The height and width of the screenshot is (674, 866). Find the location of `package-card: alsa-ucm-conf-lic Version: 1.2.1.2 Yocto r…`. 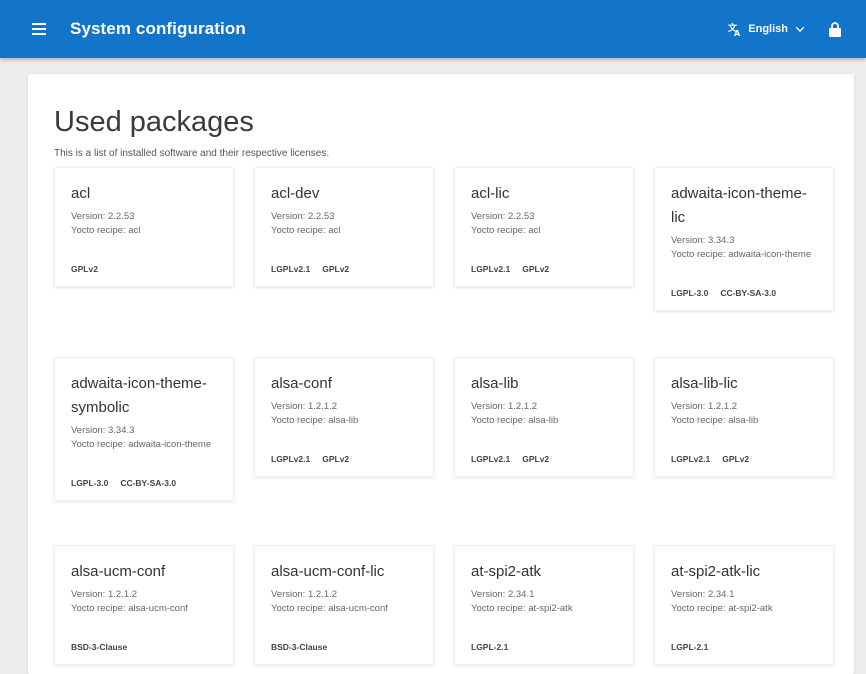

package-card: alsa-ucm-conf-lic Version: 1.2.1.2 Yocto r… is located at coordinates (344, 605).